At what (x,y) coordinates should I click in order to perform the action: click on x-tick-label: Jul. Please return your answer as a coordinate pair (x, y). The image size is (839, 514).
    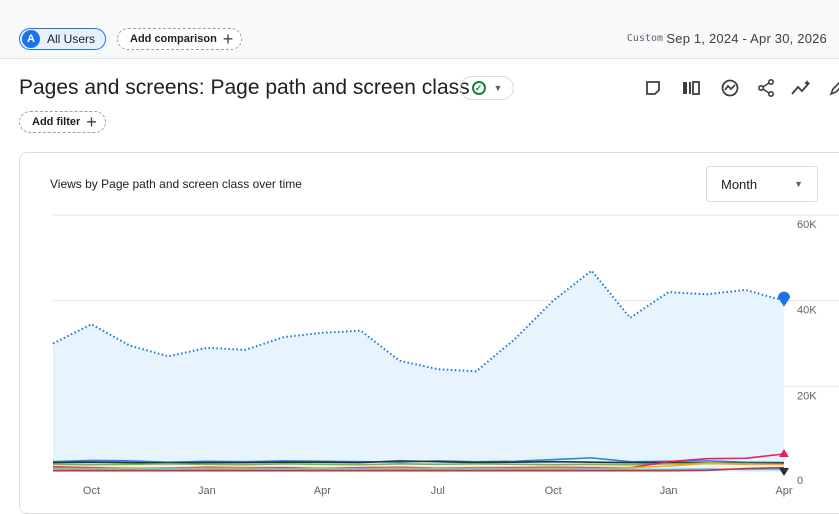
    Looking at the image, I should click on (438, 491).